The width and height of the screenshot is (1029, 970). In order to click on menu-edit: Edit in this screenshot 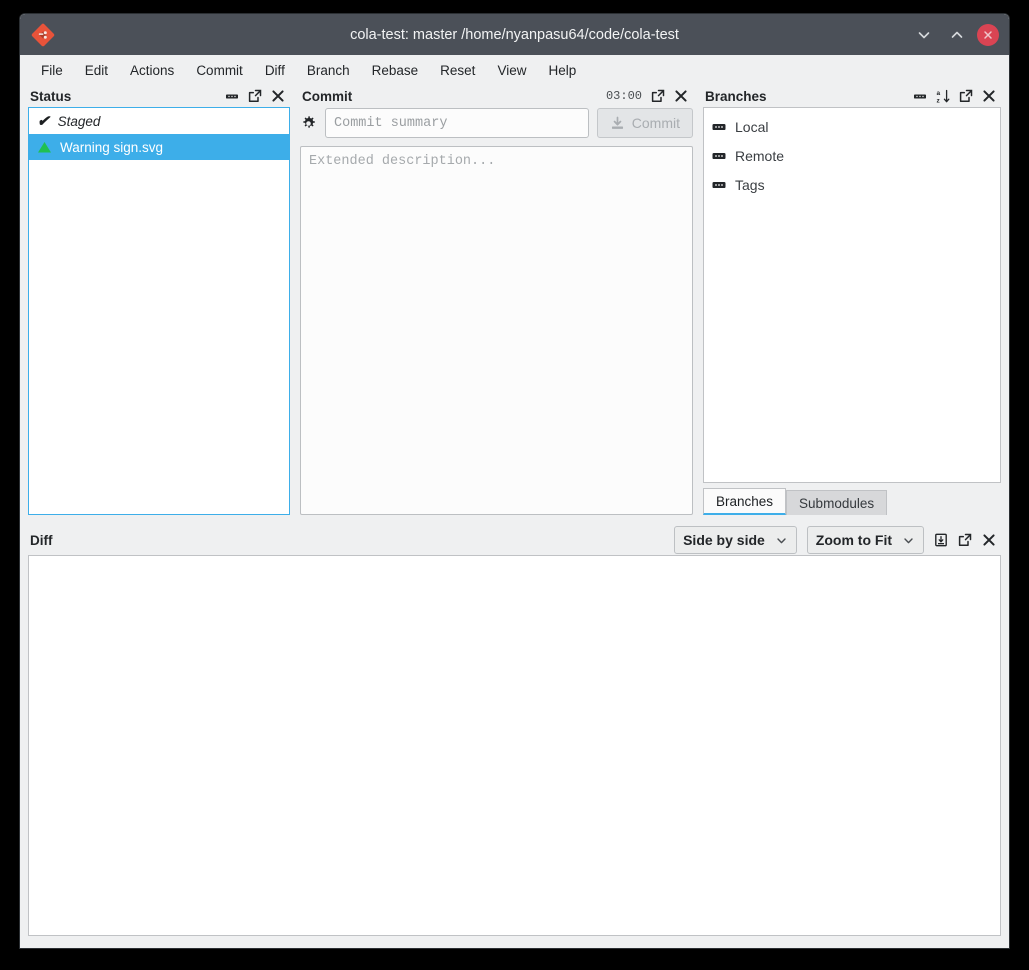, I will do `click(96, 70)`.